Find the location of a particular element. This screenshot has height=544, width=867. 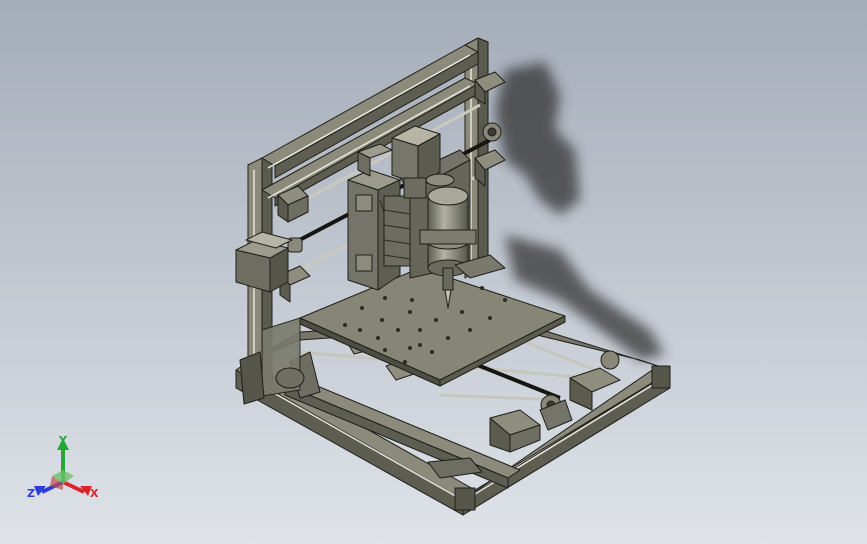

x-axis-label: X is located at coordinates (94, 493).